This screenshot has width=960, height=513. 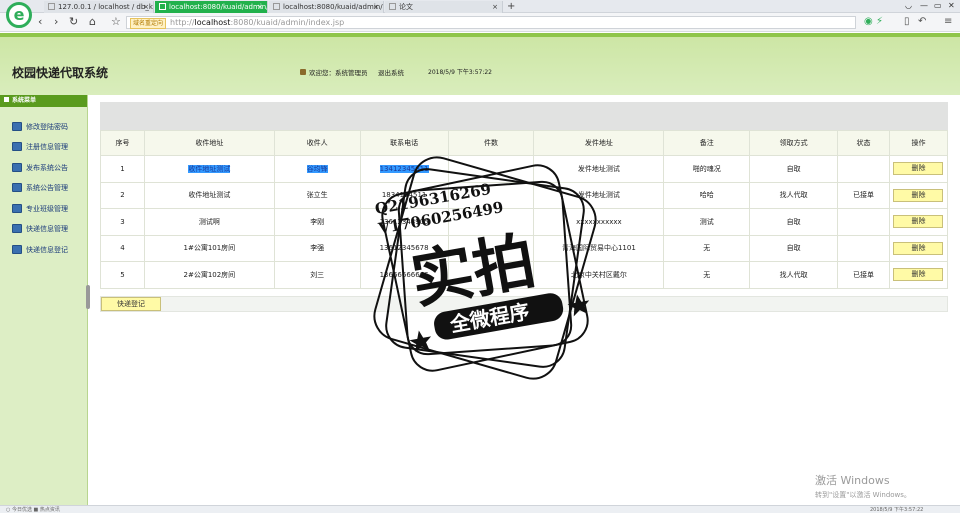 What do you see at coordinates (122, 195) in the screenshot?
I see `cell-index: 2` at bounding box center [122, 195].